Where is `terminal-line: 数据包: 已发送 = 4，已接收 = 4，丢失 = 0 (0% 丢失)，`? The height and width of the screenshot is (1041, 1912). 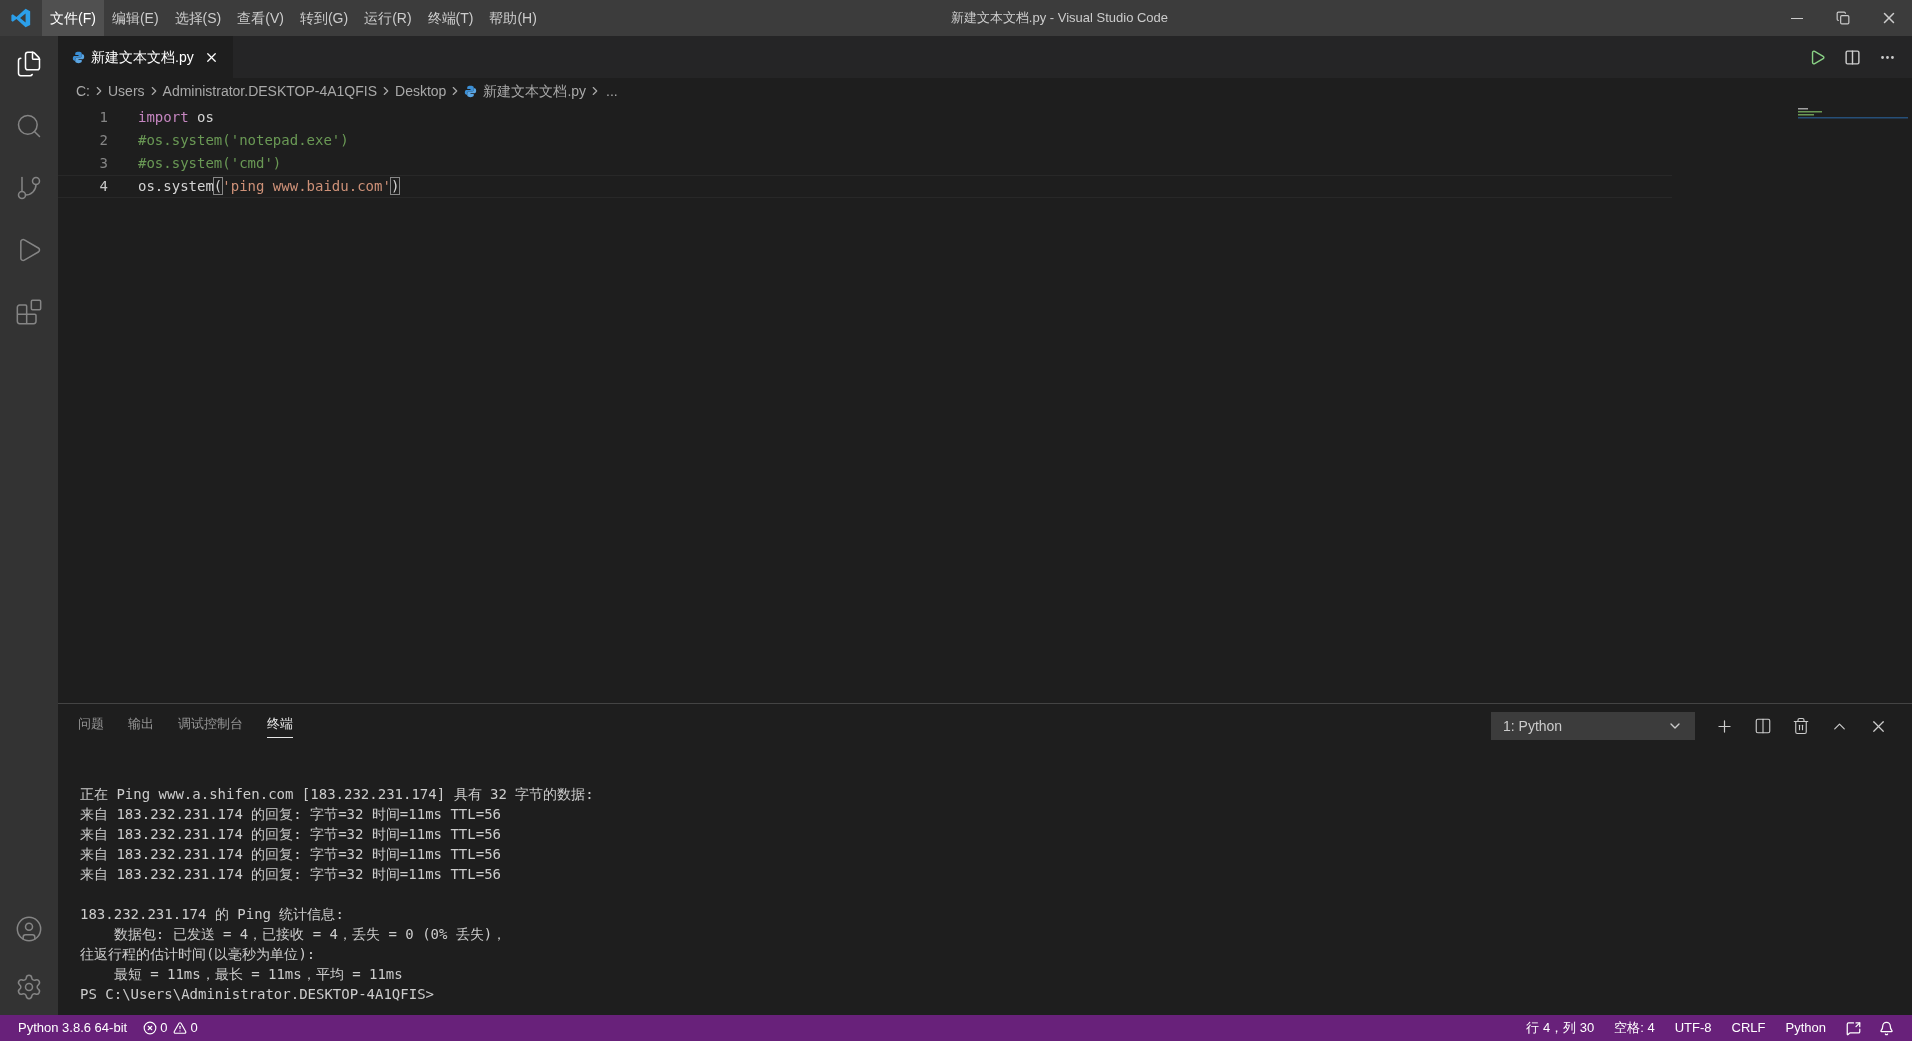
terminal-line: 数据包: 已发送 = 4，已接收 = 4，丢失 = 0 (0% 丢失)， is located at coordinates (309, 934).